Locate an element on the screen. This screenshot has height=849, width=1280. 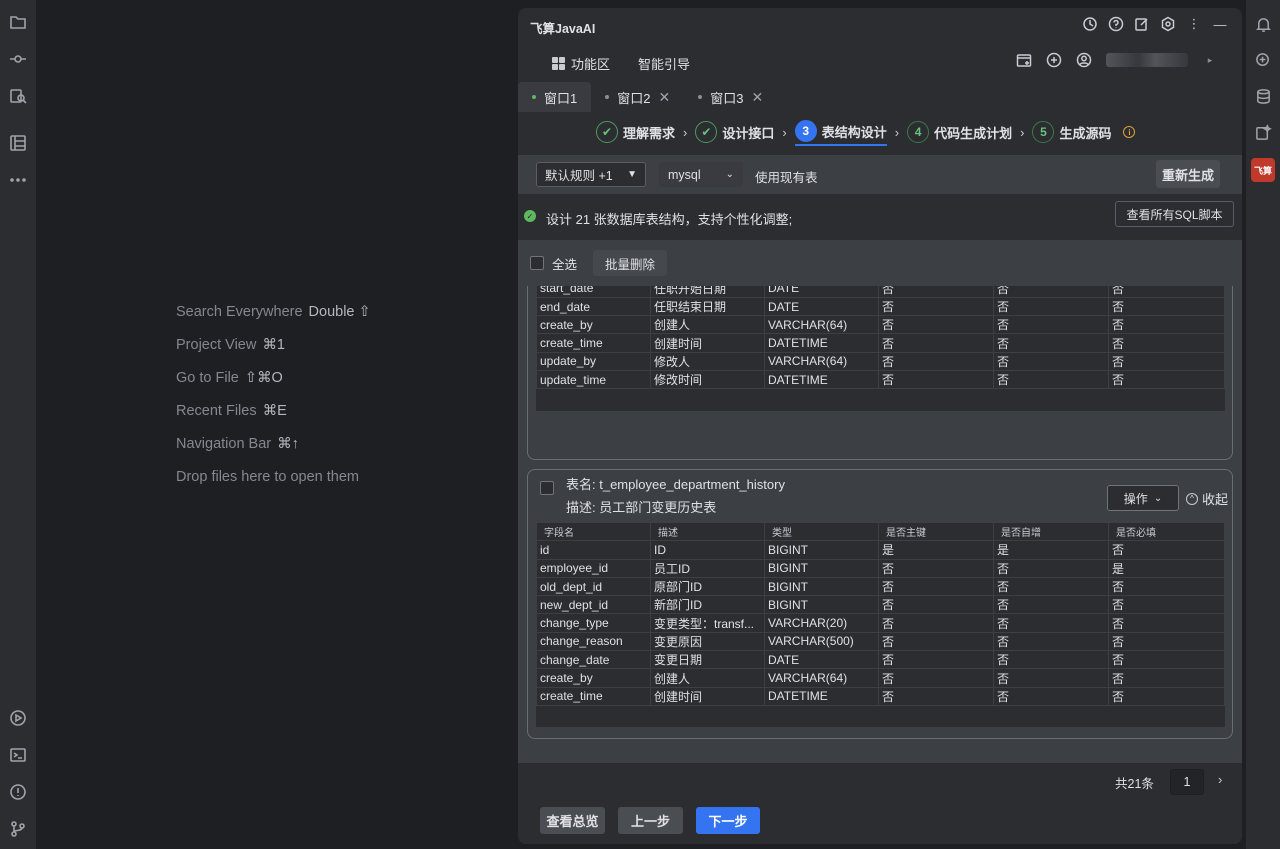
table-cell: id is located at coordinates (593, 550).